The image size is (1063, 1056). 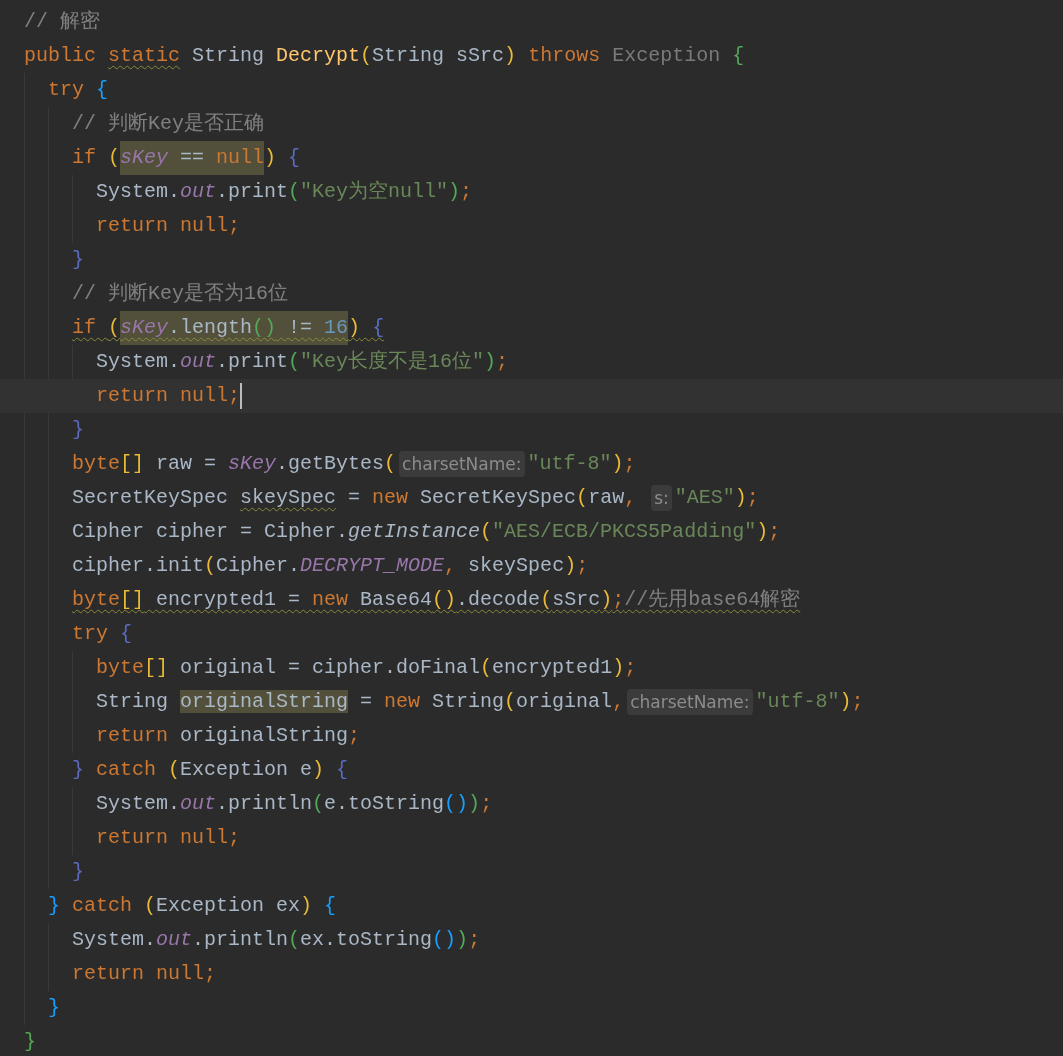 What do you see at coordinates (295, 804) in the screenshot?
I see `code-line: System.out.println(e.toString());` at bounding box center [295, 804].